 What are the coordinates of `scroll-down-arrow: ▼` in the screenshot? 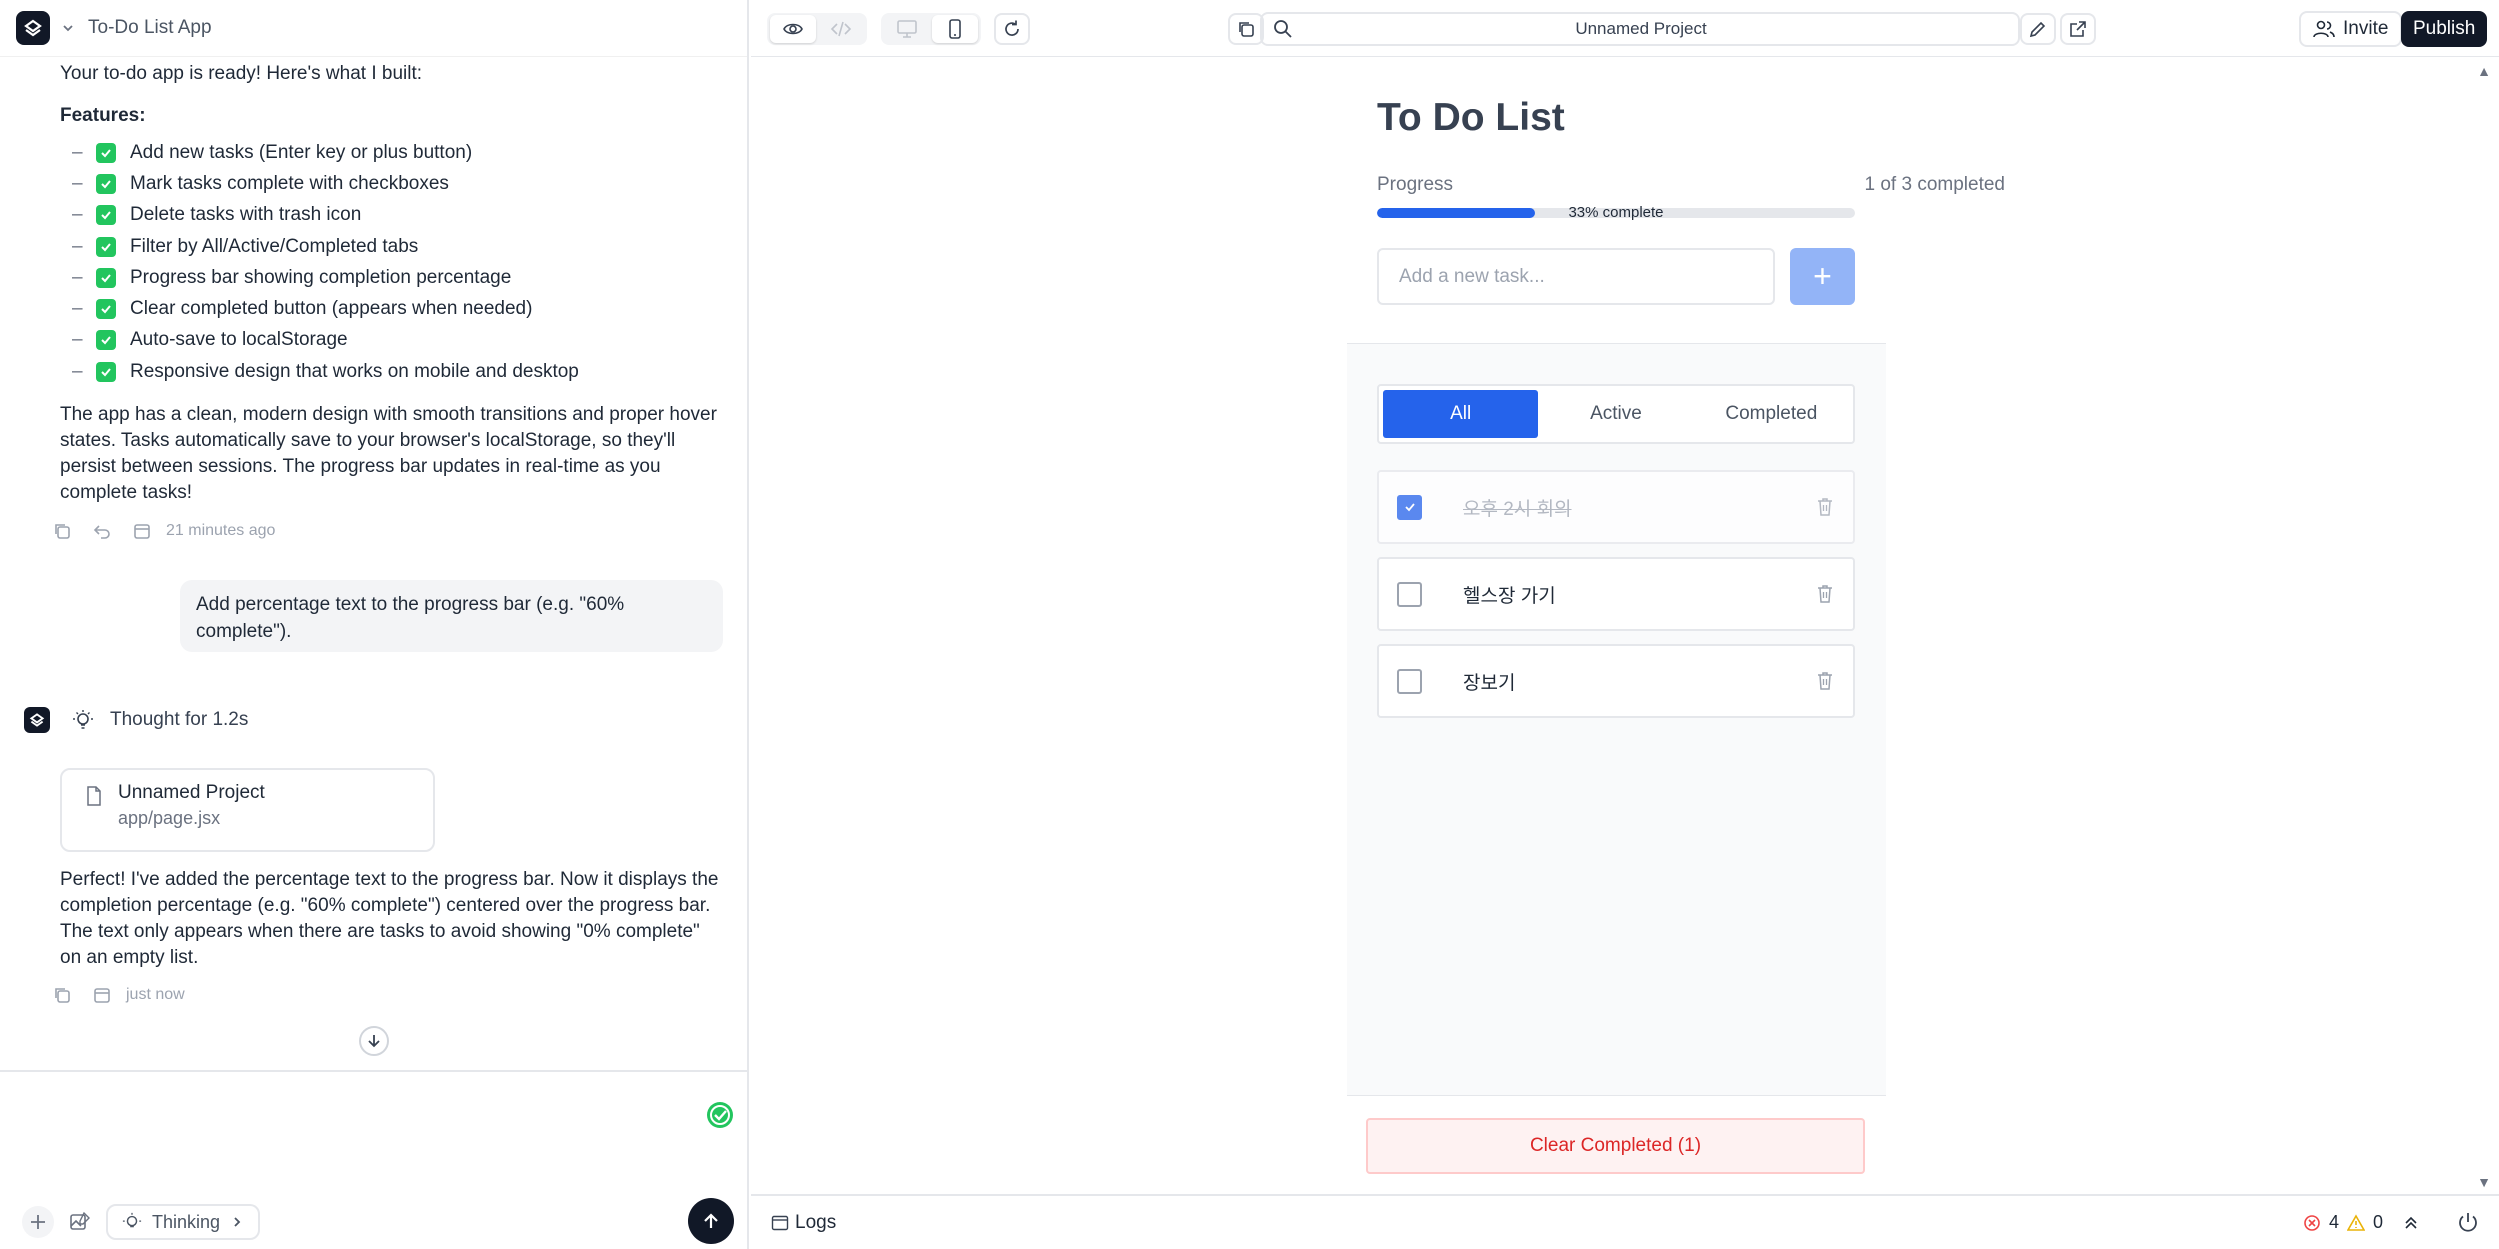 It's located at (2484, 1182).